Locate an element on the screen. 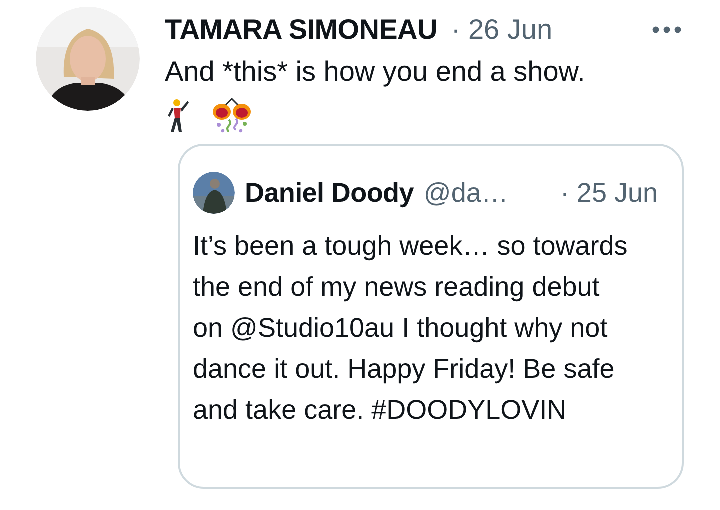 The height and width of the screenshot is (510, 720). dancer-icon is located at coordinates (178, 116).